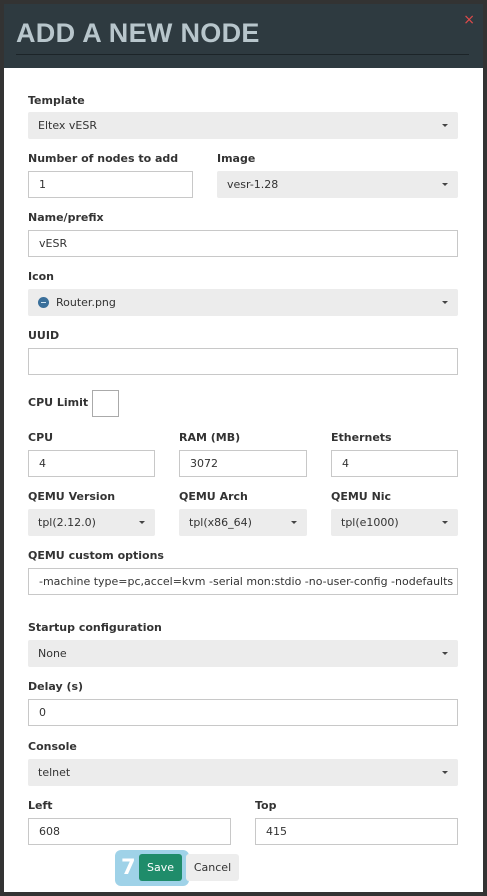 The width and height of the screenshot is (487, 896). What do you see at coordinates (110, 184) in the screenshot?
I see `nodes-count-input: 1` at bounding box center [110, 184].